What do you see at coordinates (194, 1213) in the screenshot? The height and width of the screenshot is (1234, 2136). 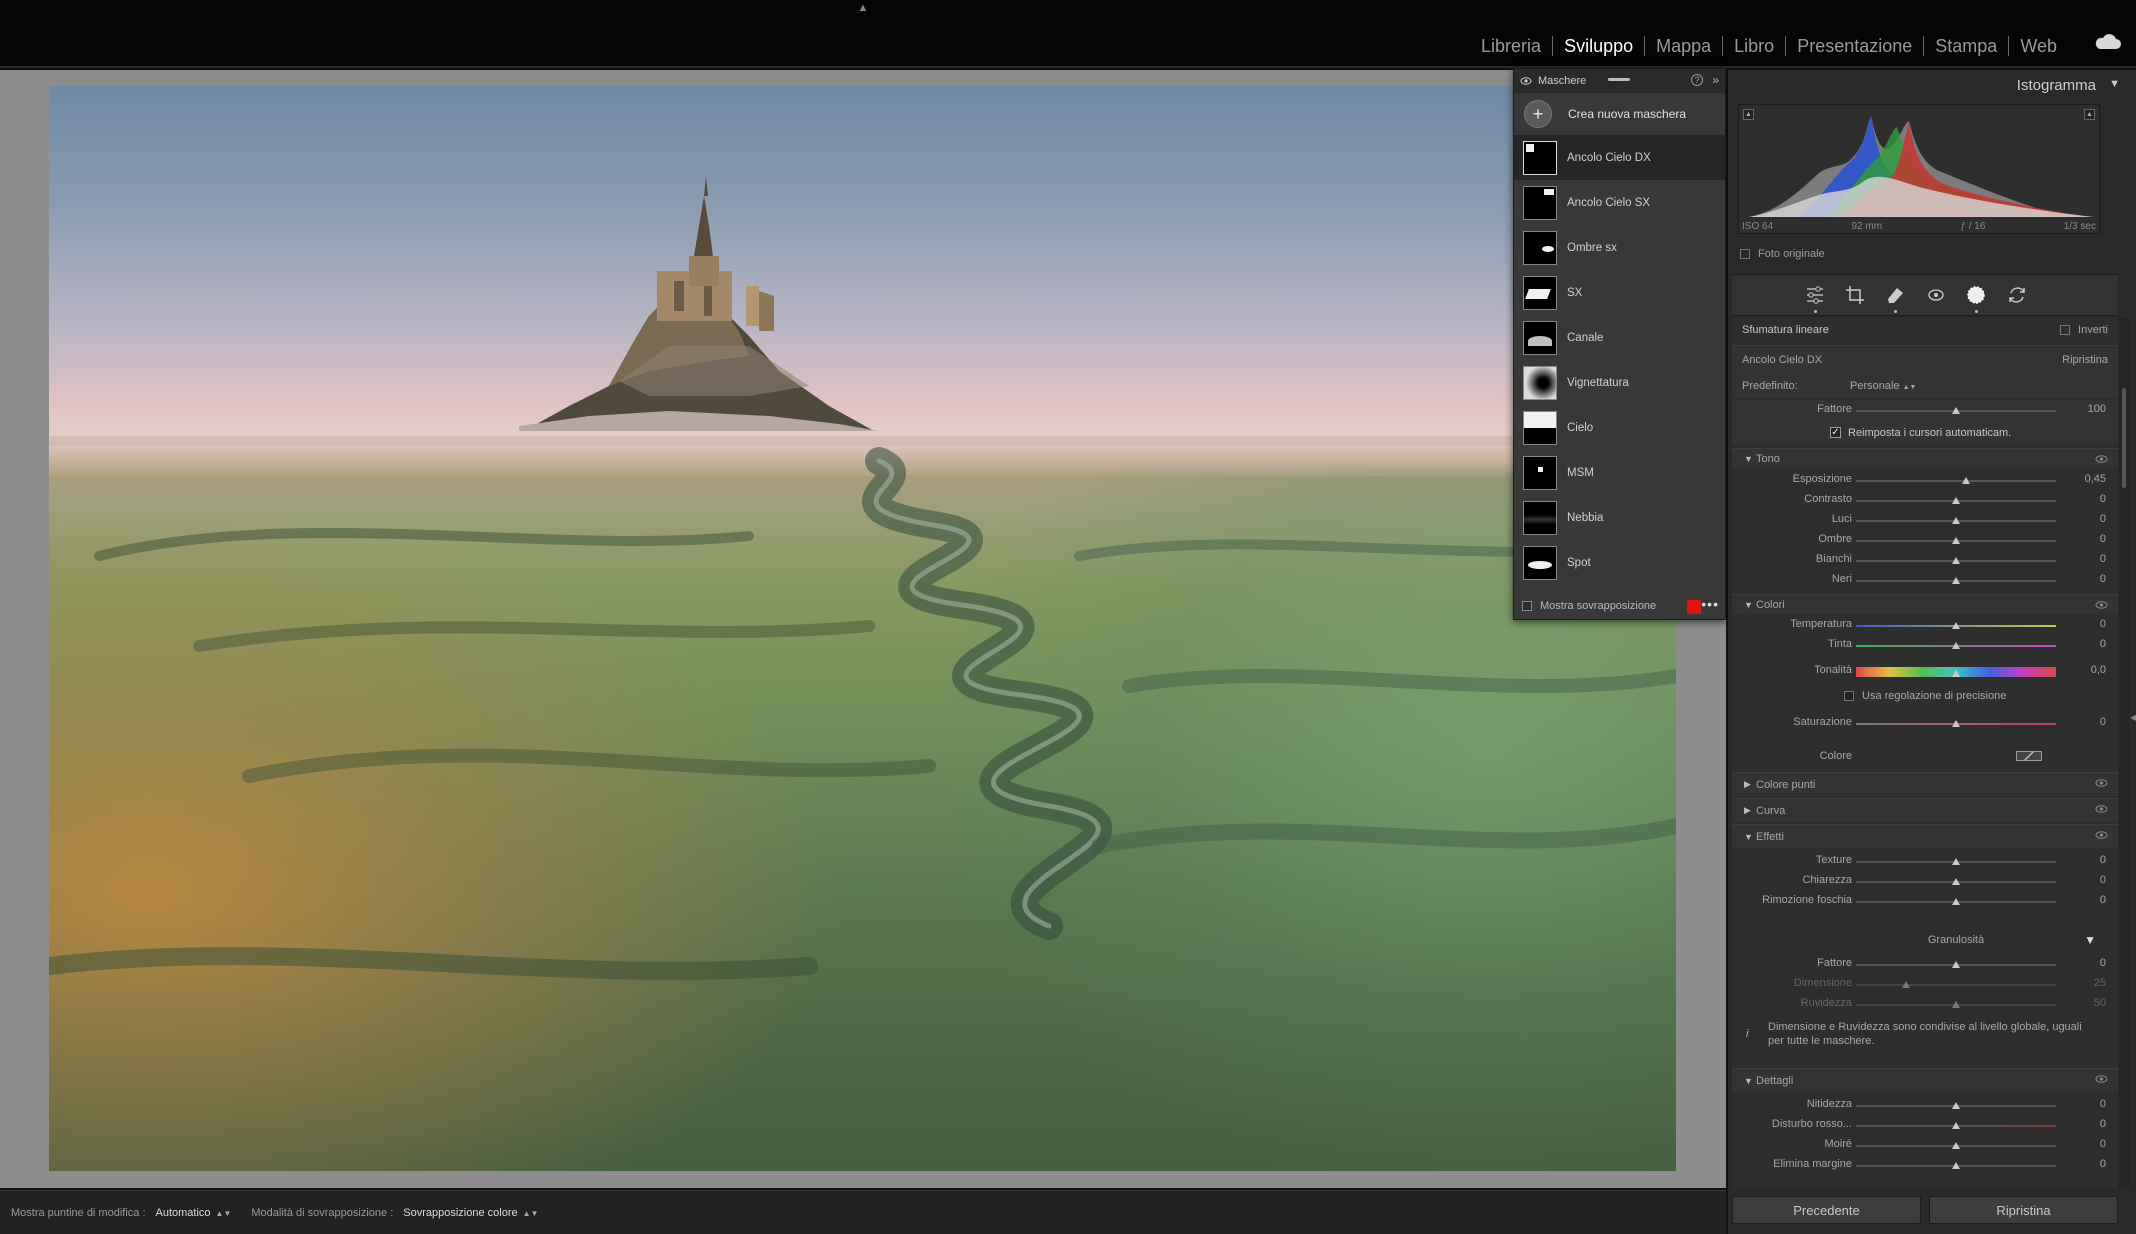 I see `show-pins-select: Automatico ▲▼` at bounding box center [194, 1213].